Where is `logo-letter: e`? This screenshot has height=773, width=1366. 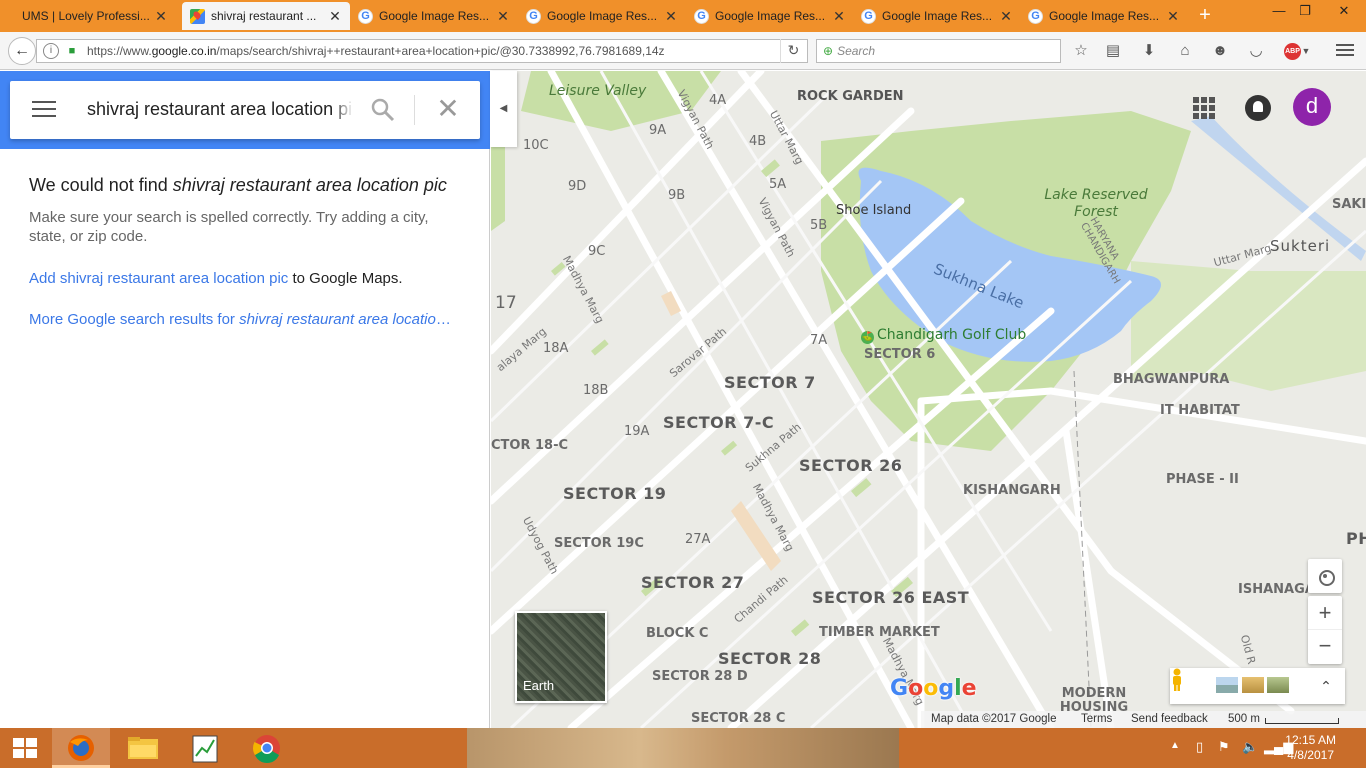
logo-letter: e is located at coordinates (969, 688).